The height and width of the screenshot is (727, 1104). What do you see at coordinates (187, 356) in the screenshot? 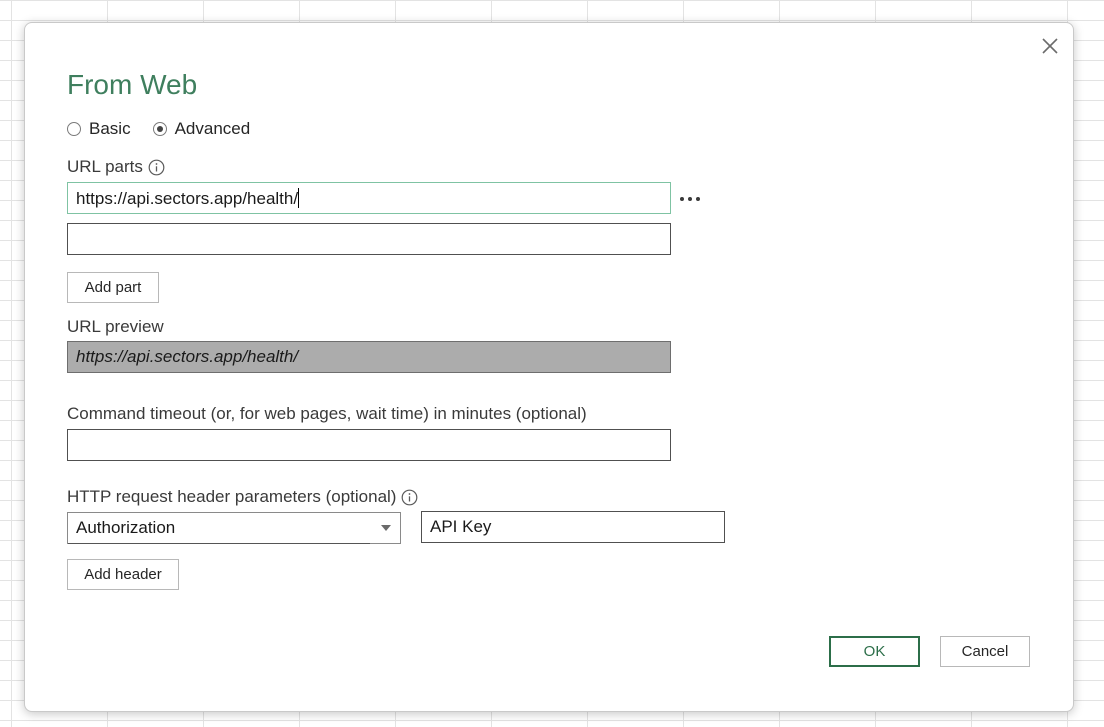
I see `url-preview-value: https://api.sectors.app/health/` at bounding box center [187, 356].